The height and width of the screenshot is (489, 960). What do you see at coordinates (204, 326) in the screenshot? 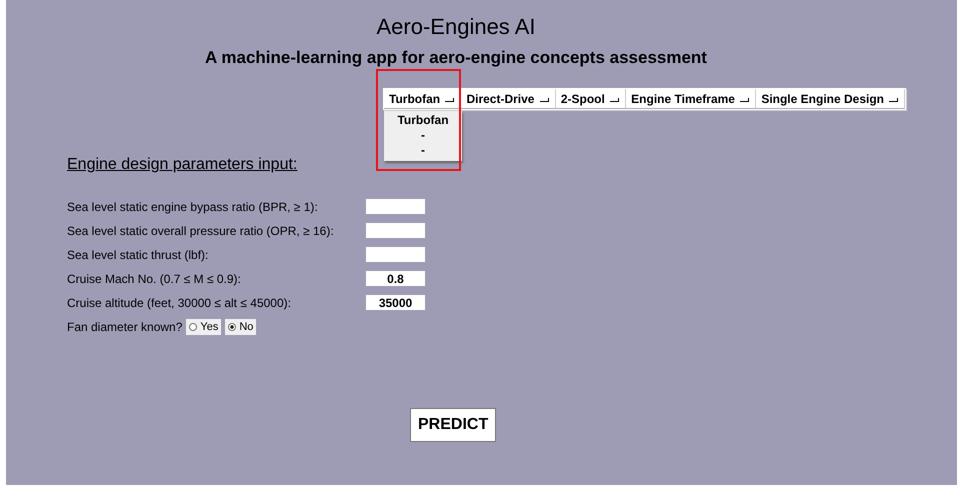
I see `radio-button: Yes` at bounding box center [204, 326].